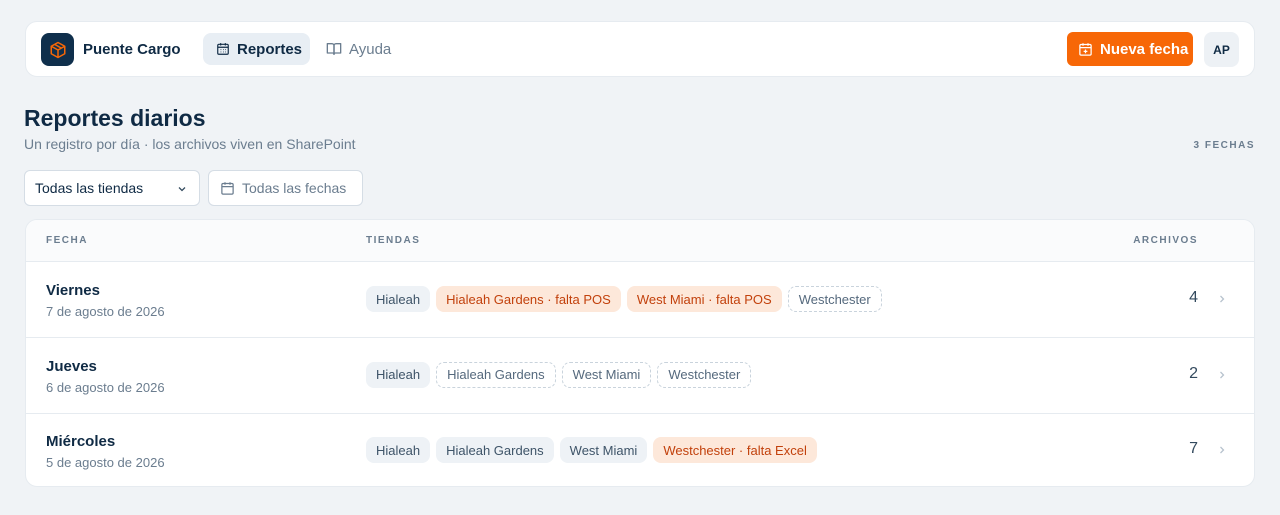  I want to click on row-day: Viernes, so click(73, 290).